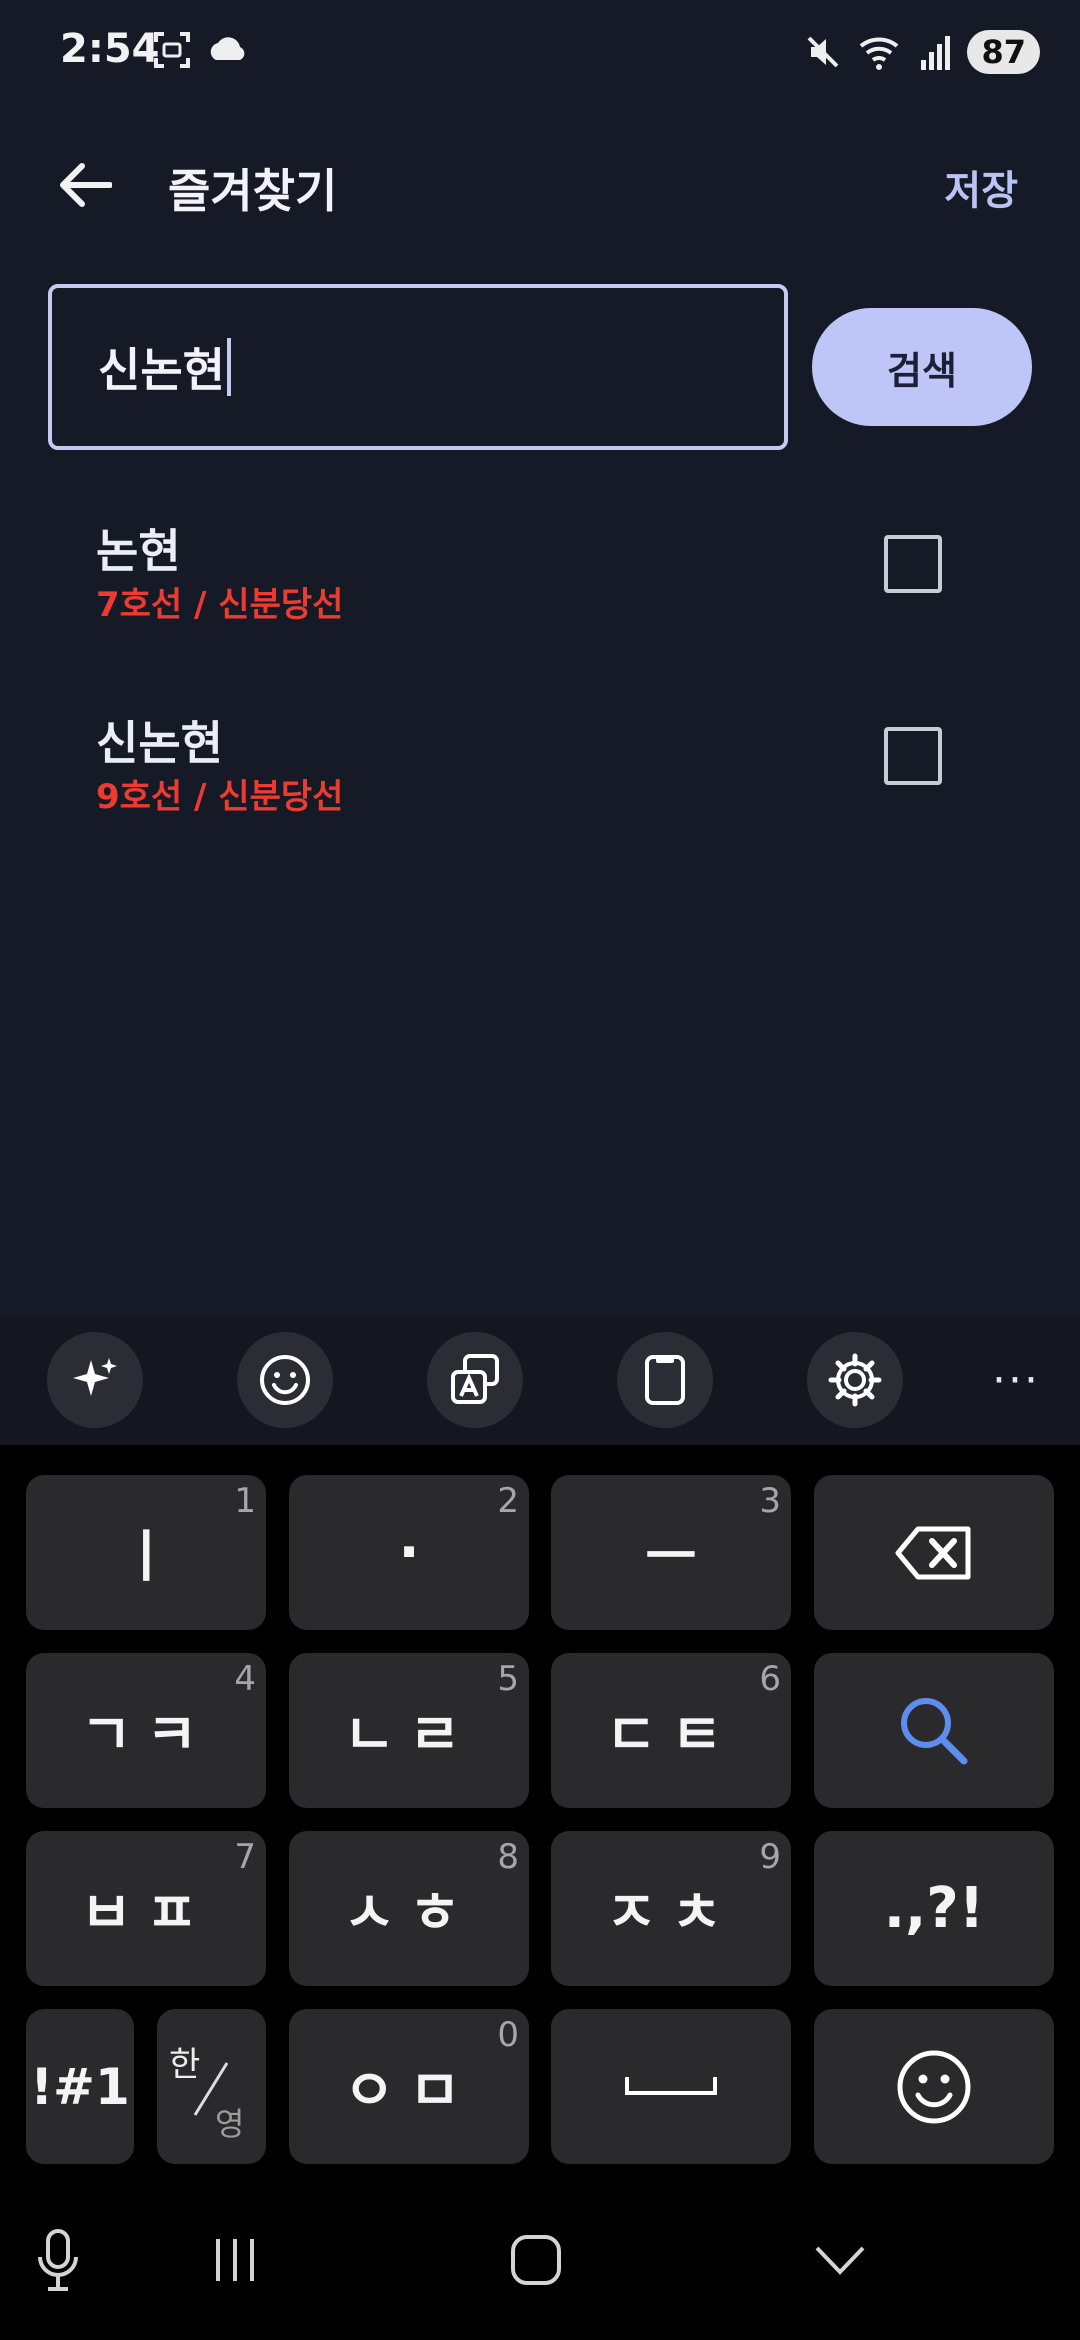  What do you see at coordinates (418, 367) in the screenshot?
I see `search-input: 신논현` at bounding box center [418, 367].